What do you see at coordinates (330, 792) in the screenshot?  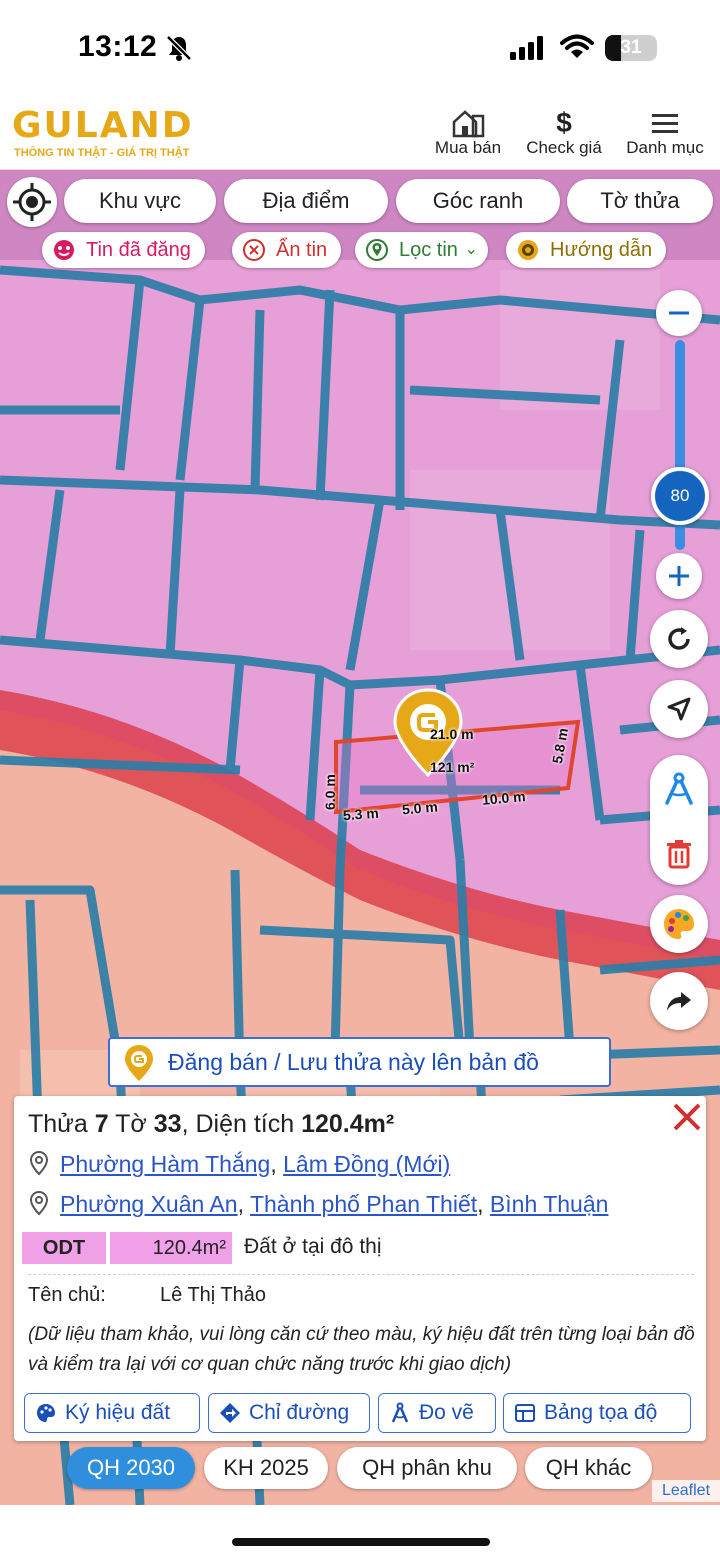 I see `edge-length-left: 6.0 m` at bounding box center [330, 792].